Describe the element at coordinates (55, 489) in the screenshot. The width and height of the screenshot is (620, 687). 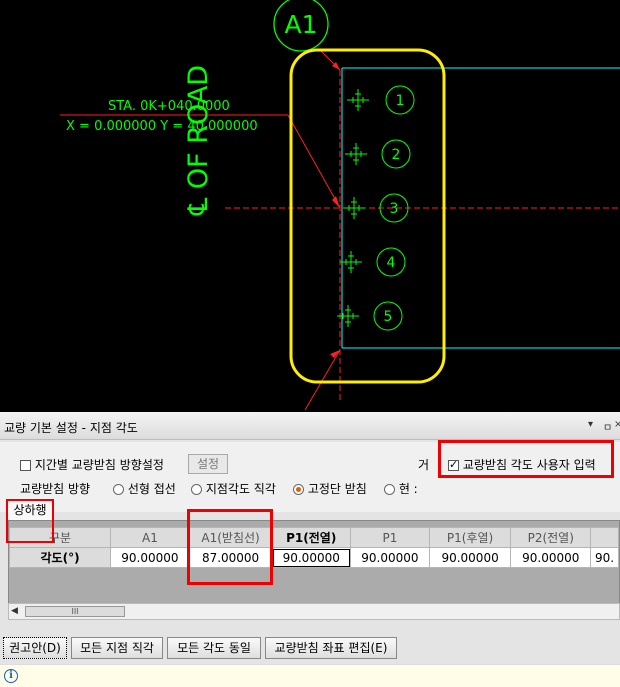
I see `direction-label: 교량받침 방향` at that location.